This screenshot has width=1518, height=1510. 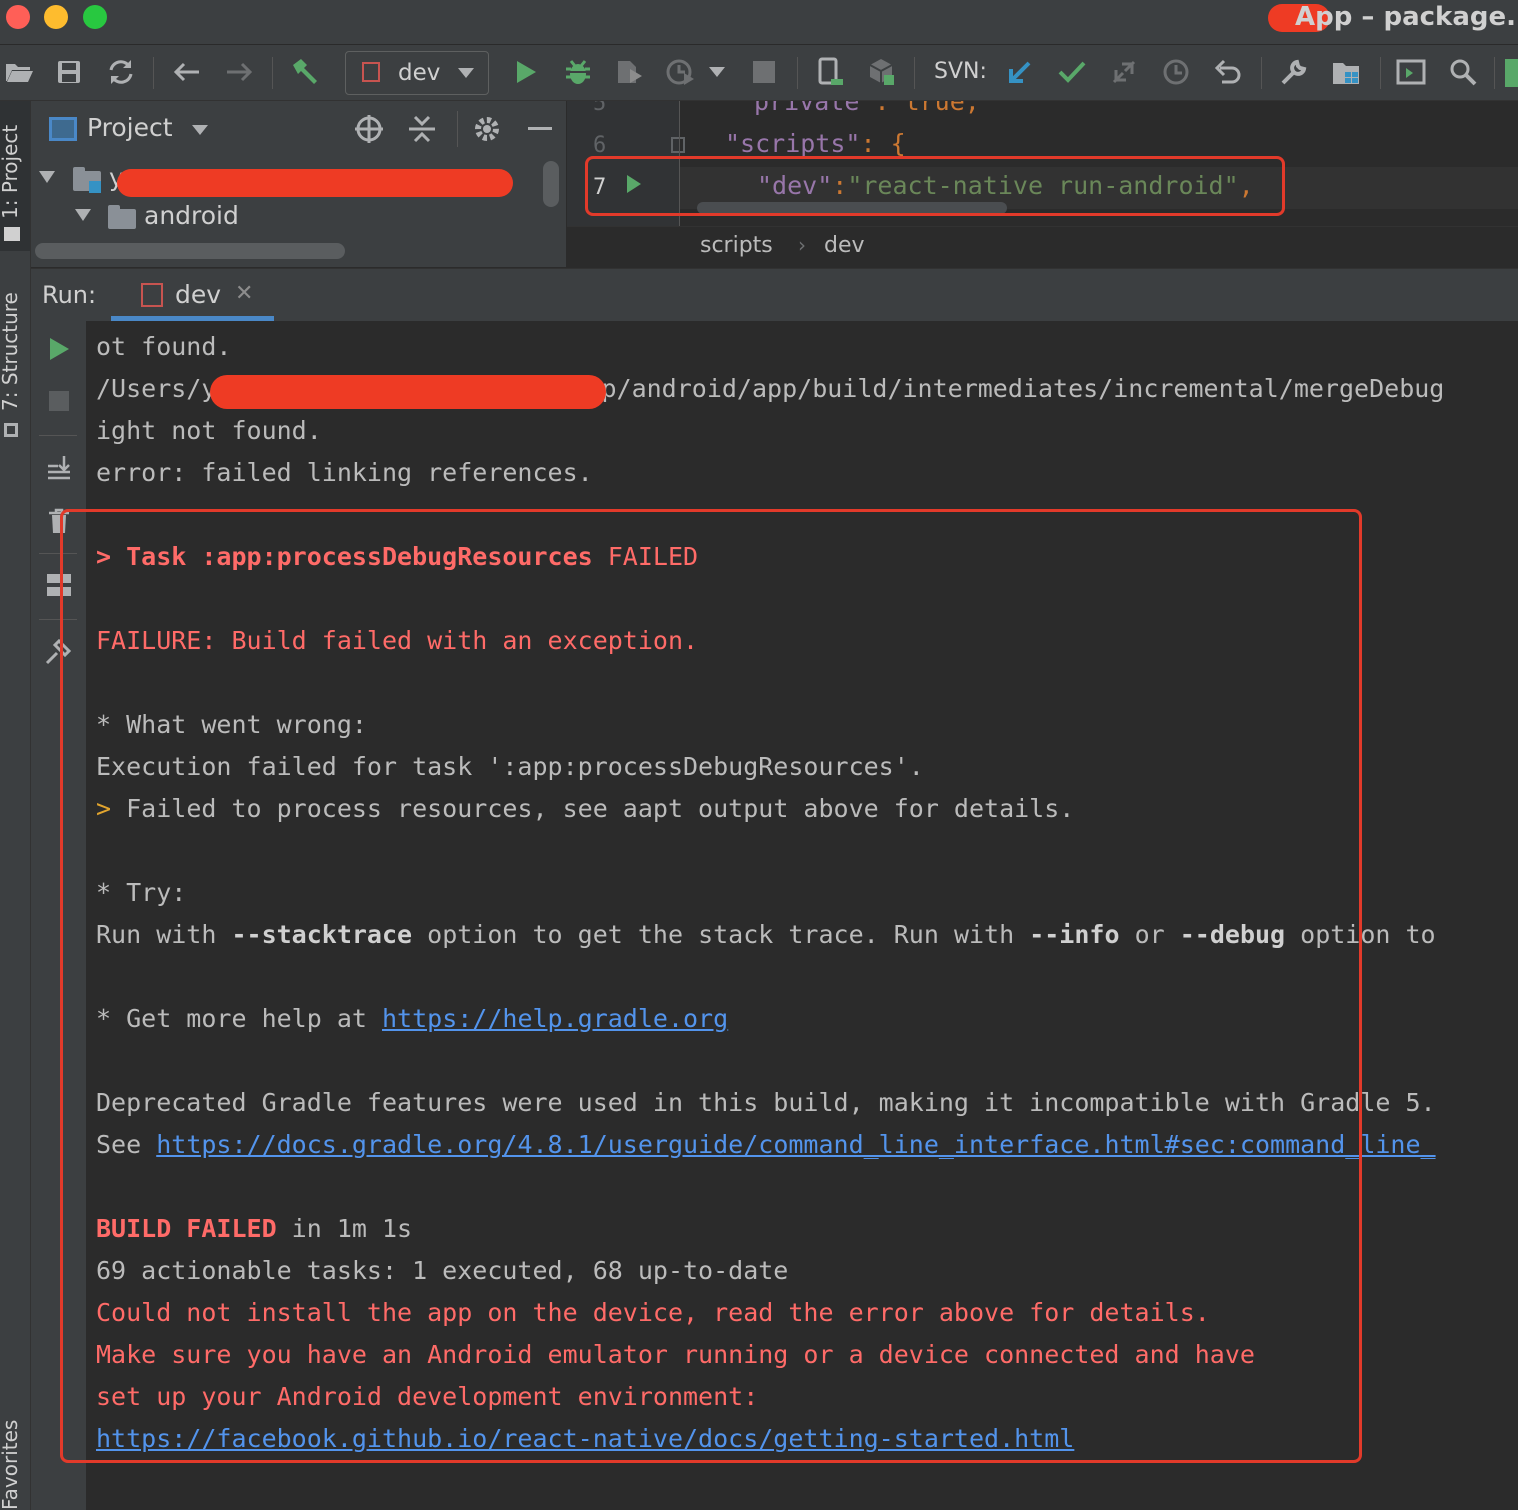 I want to click on run-panel-label: Run:, so click(x=69, y=295).